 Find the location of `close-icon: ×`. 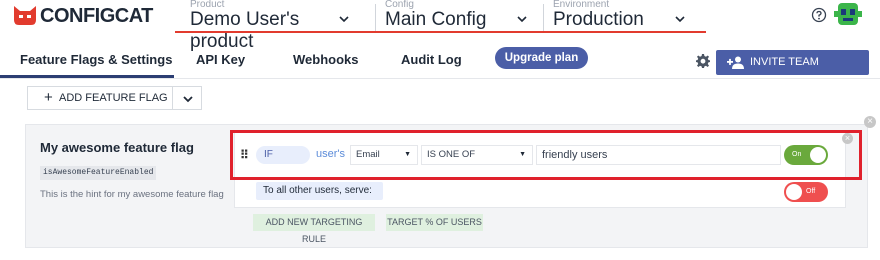

close-icon: × is located at coordinates (870, 122).